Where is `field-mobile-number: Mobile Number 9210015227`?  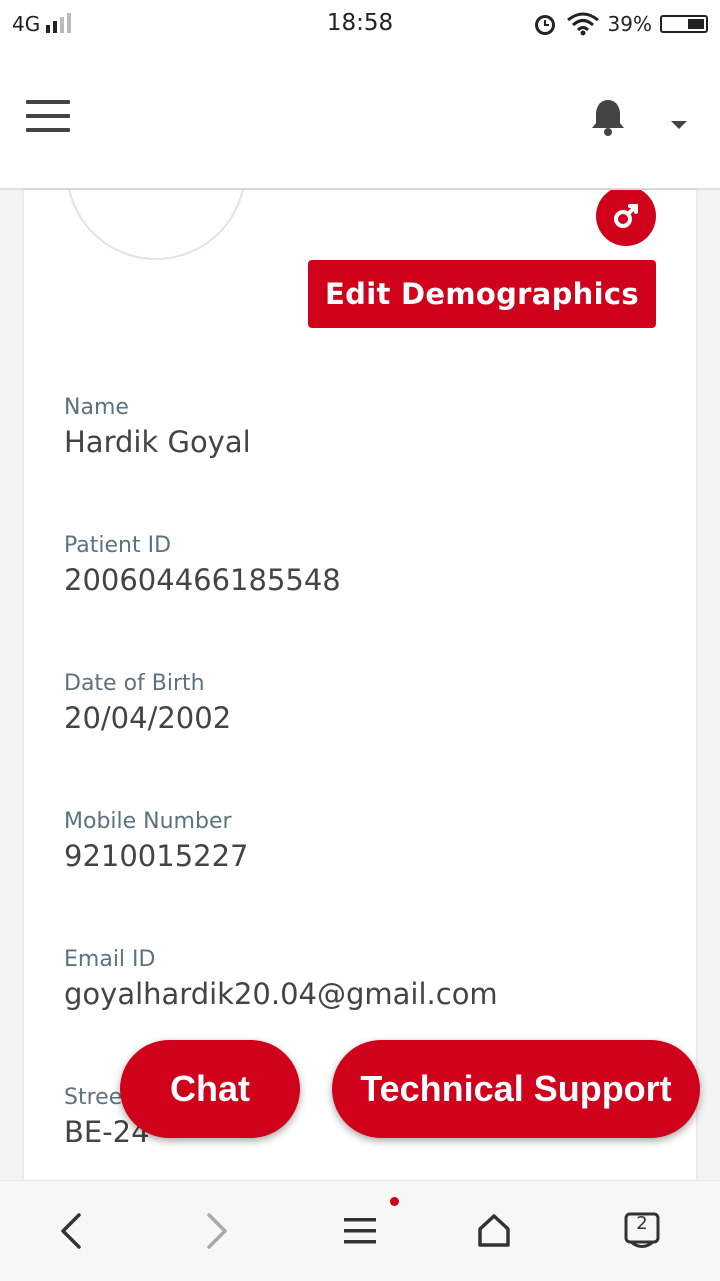 field-mobile-number: Mobile Number 9210015227 is located at coordinates (156, 841).